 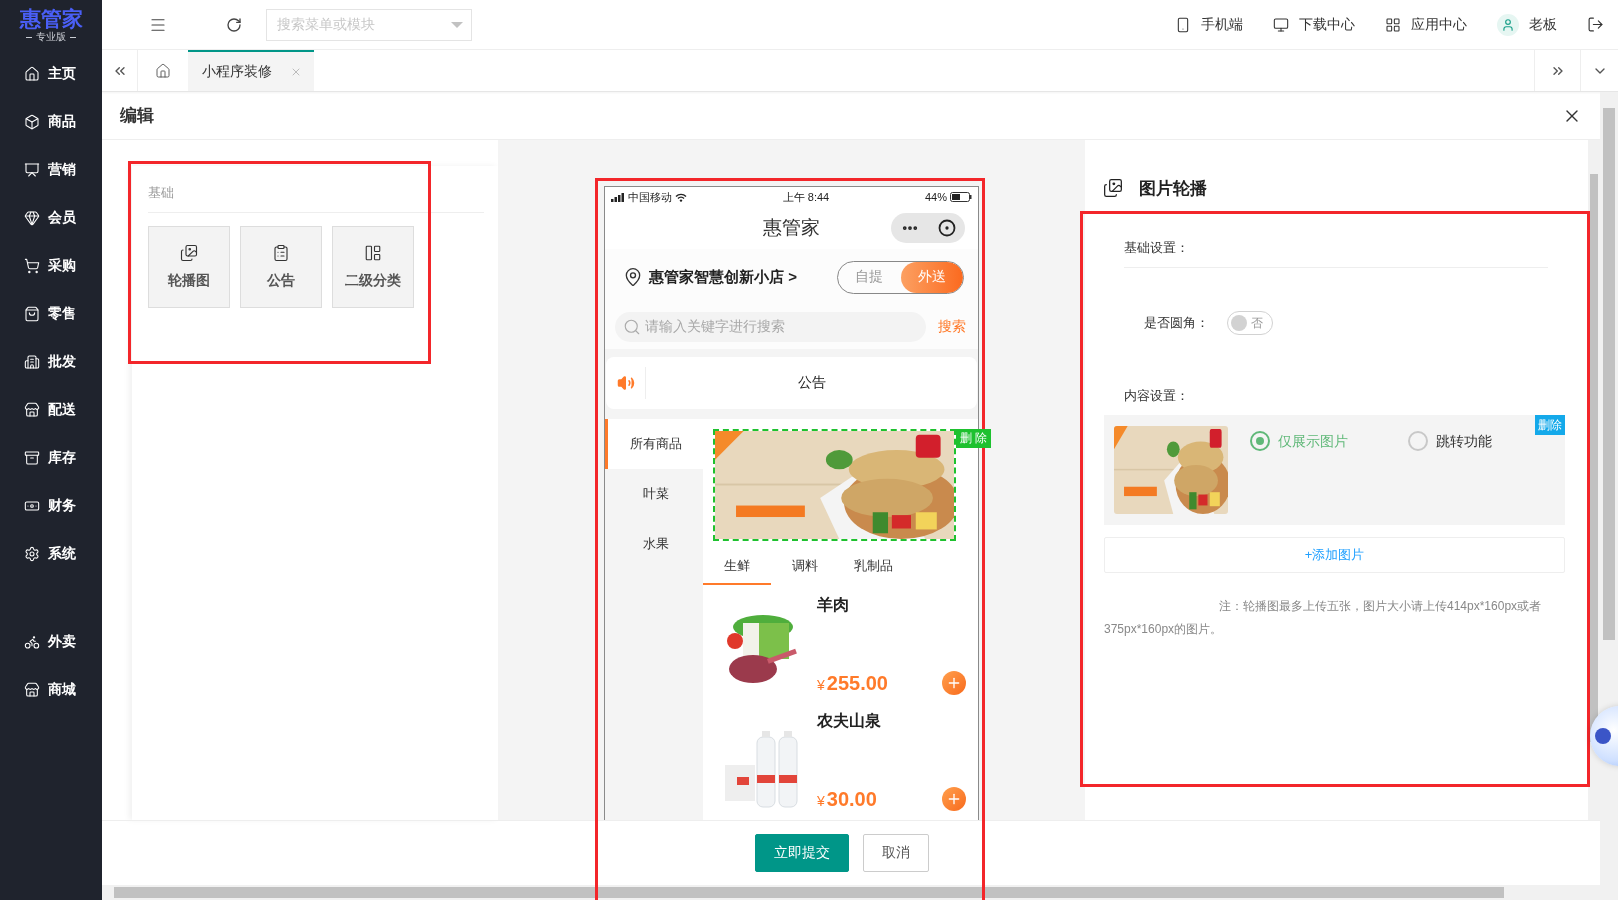 What do you see at coordinates (1157, 248) in the screenshot?
I see `section-label: 基础设置：` at bounding box center [1157, 248].